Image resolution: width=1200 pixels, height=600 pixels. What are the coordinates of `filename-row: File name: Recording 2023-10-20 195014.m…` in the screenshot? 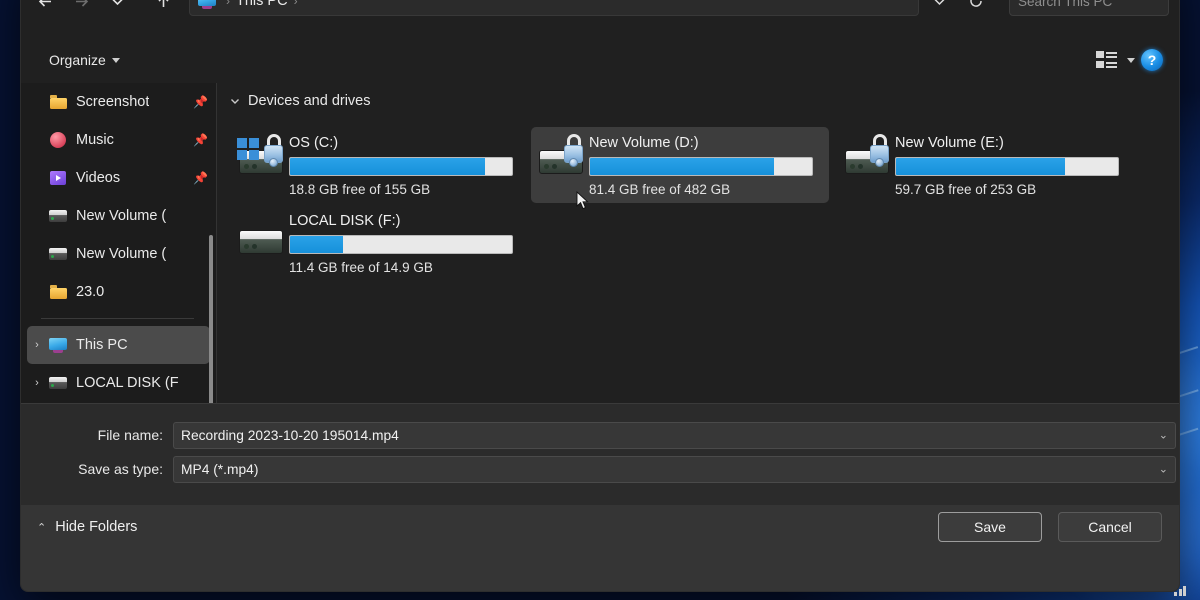 It's located at (600, 435).